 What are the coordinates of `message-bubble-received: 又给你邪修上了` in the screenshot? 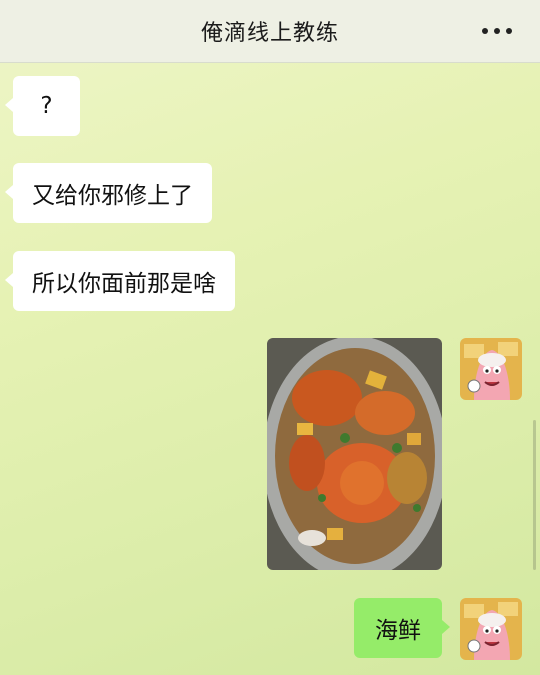 It's located at (108, 193).